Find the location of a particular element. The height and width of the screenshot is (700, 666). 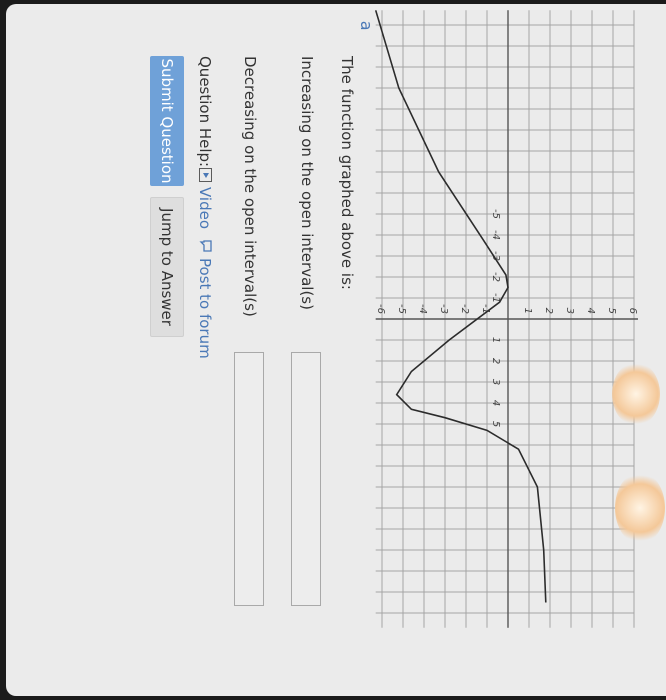

x-tick-label: -4 is located at coordinates (495, 235).